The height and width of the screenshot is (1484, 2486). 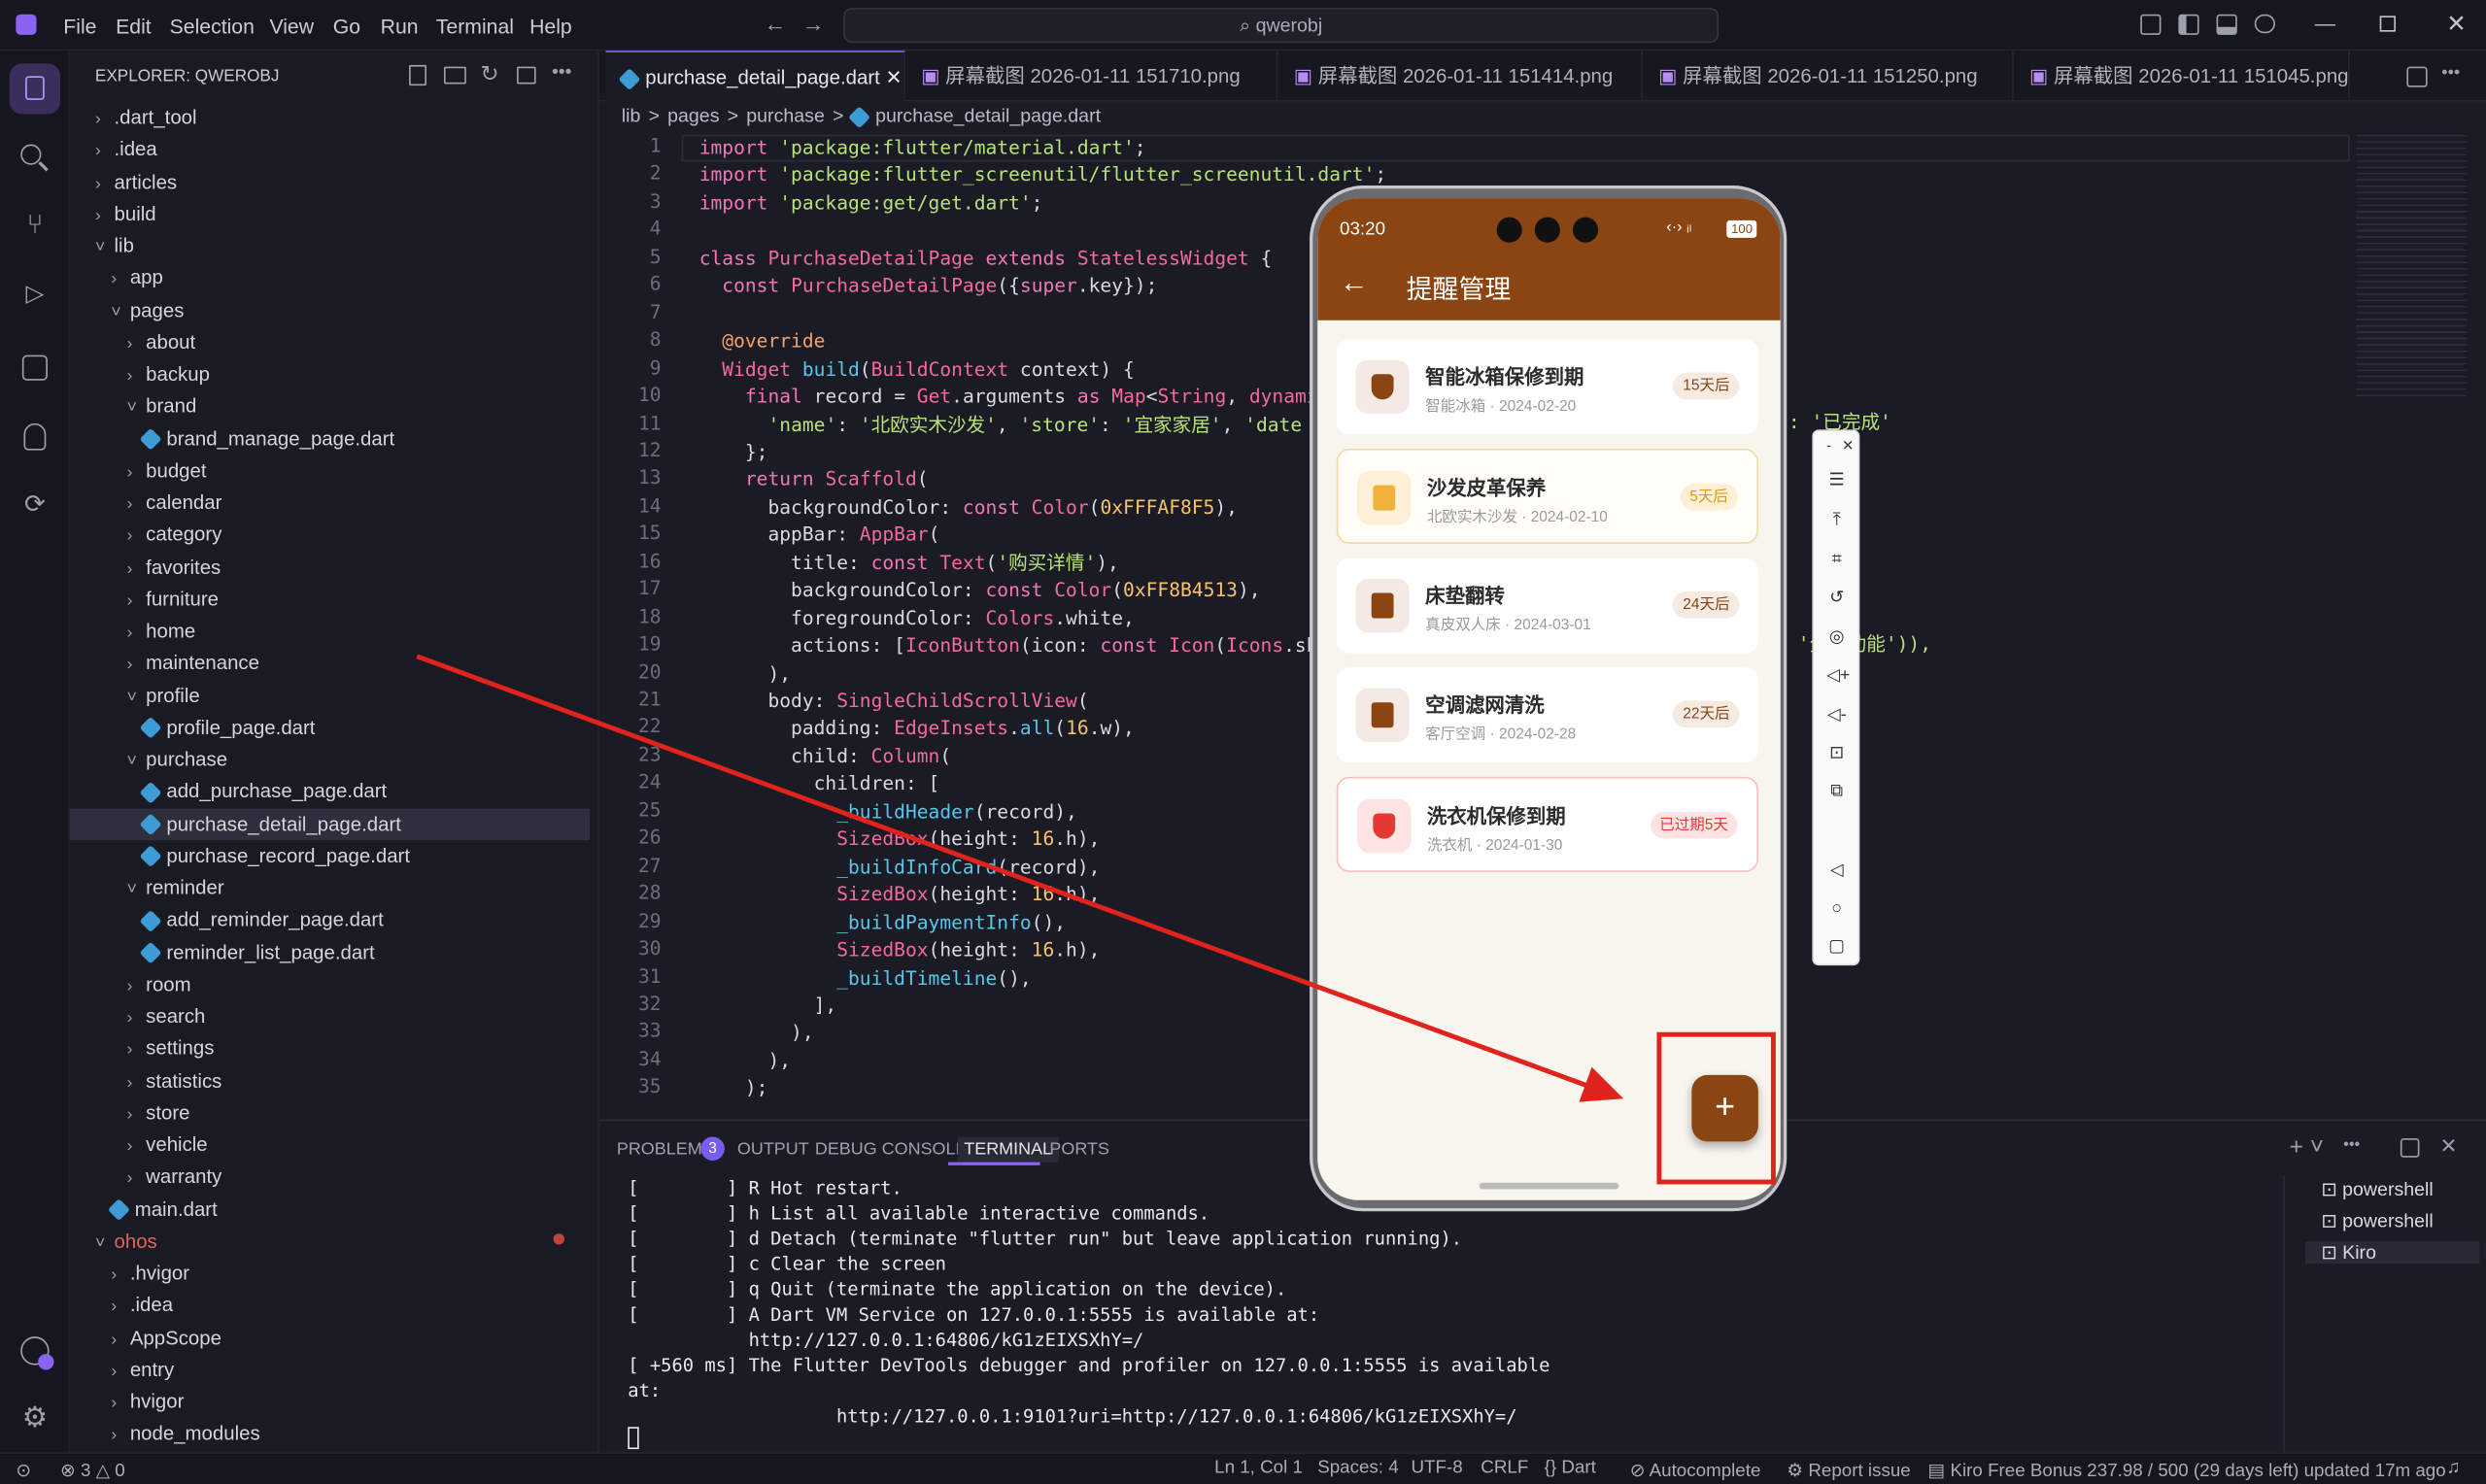 I want to click on annotation-highlight-box, so click(x=1716, y=1108).